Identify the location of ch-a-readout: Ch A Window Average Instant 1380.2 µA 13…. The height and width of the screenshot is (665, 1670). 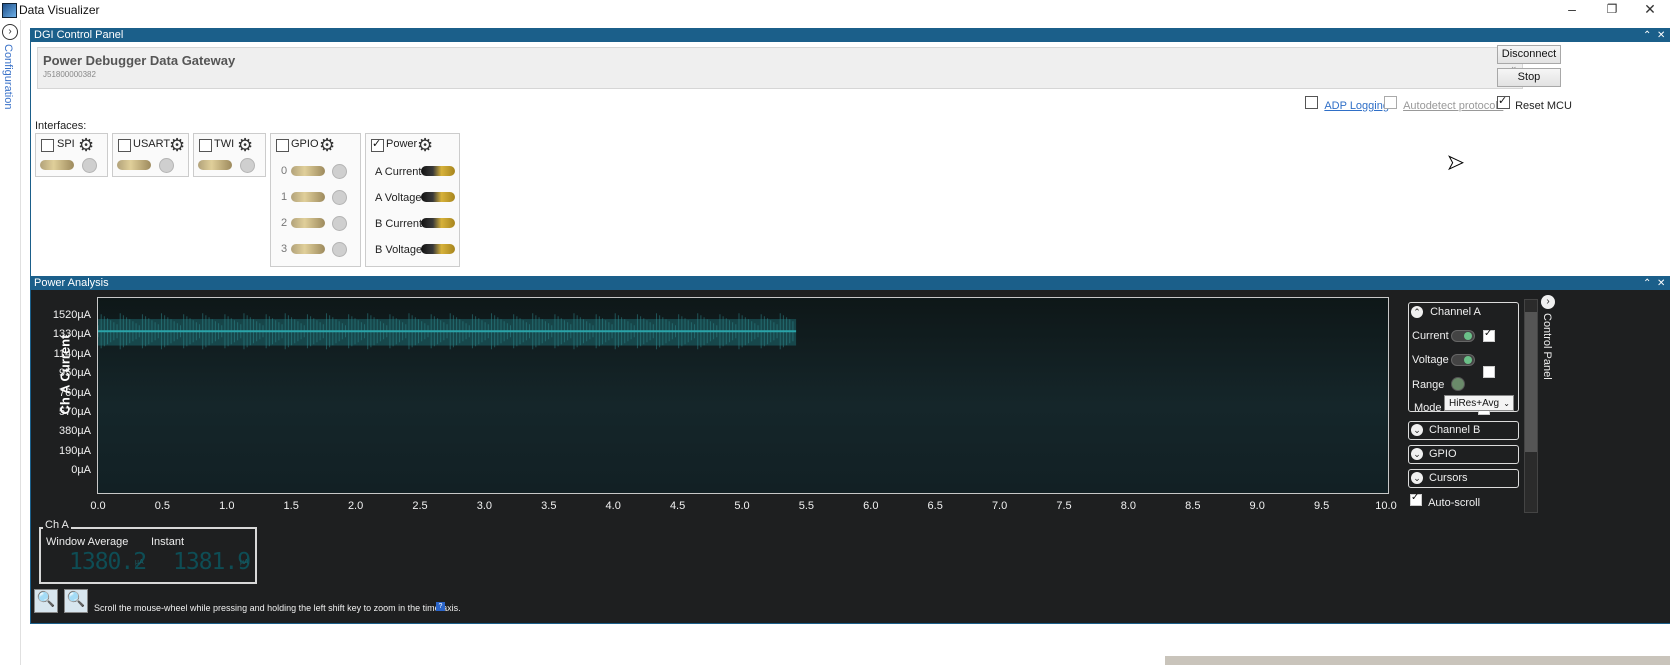
(148, 551).